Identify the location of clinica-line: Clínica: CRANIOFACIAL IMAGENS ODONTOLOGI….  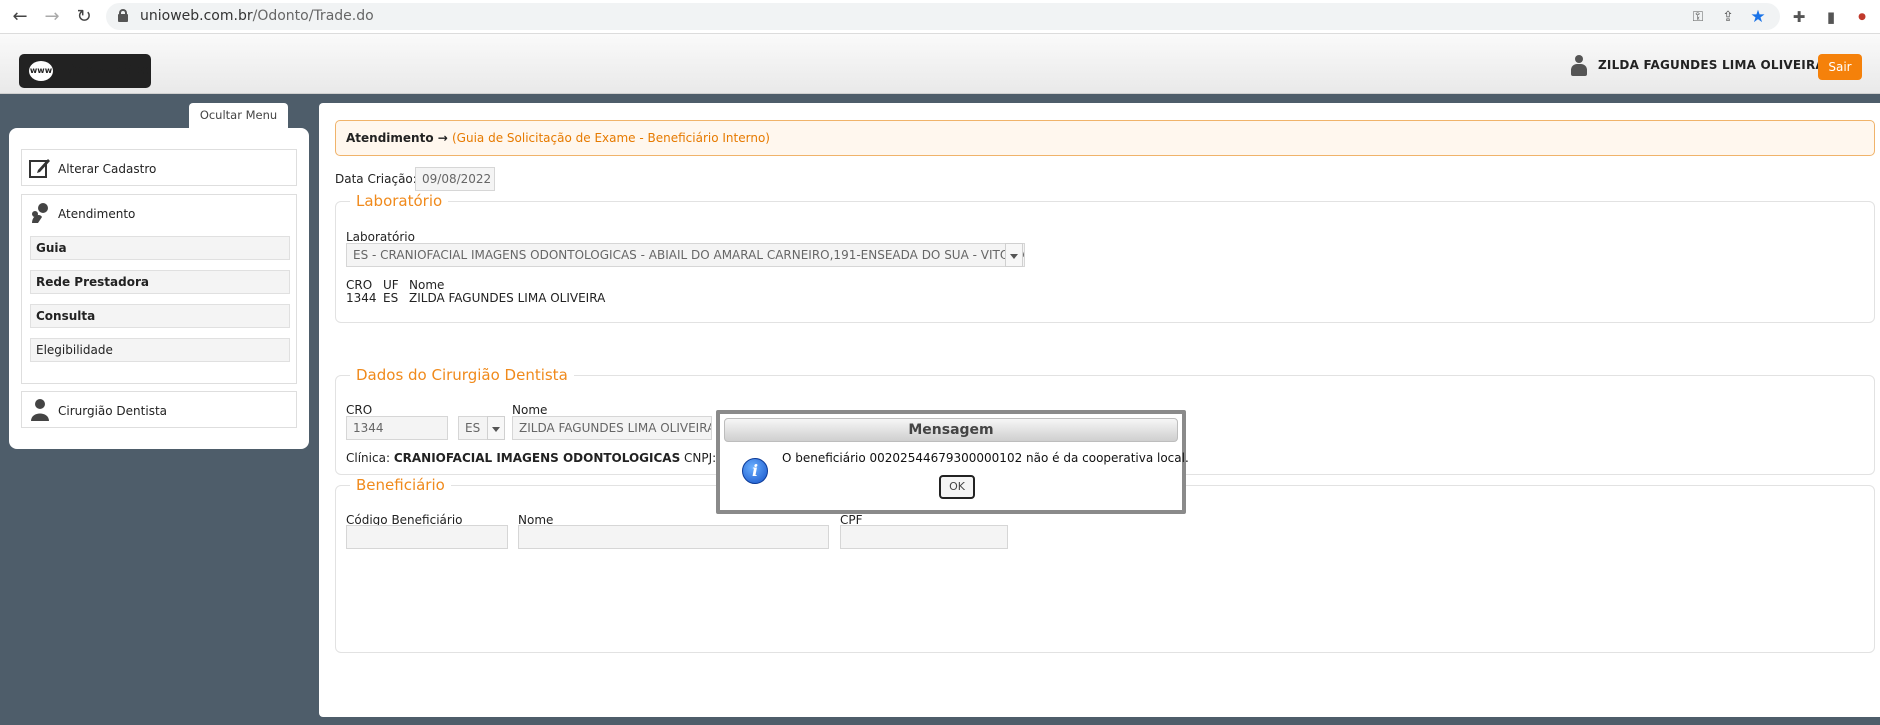
(541, 458).